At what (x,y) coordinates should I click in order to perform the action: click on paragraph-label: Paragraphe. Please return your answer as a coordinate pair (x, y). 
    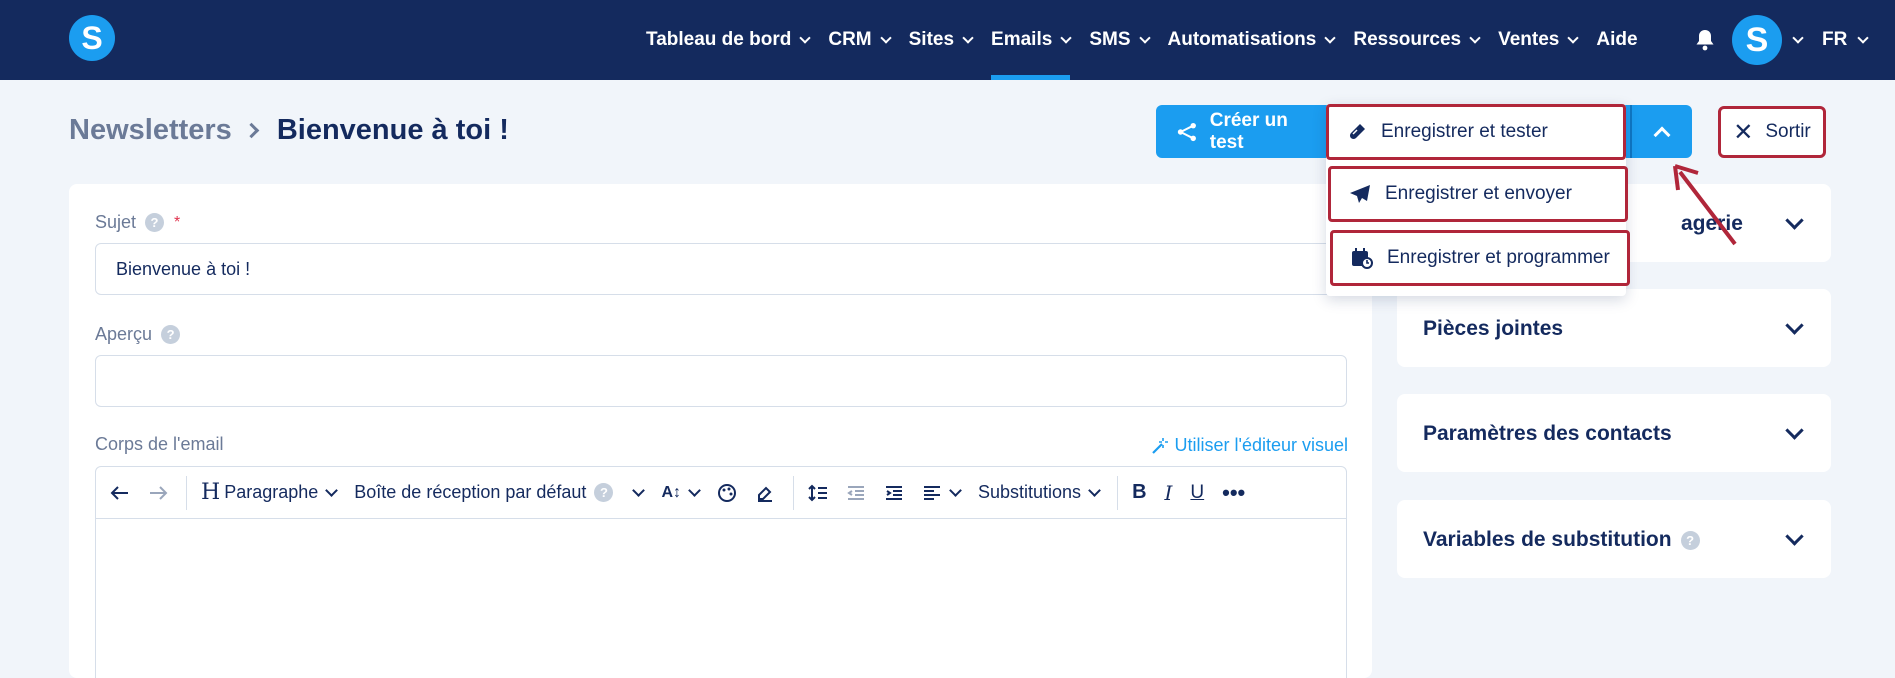
    Looking at the image, I should click on (271, 492).